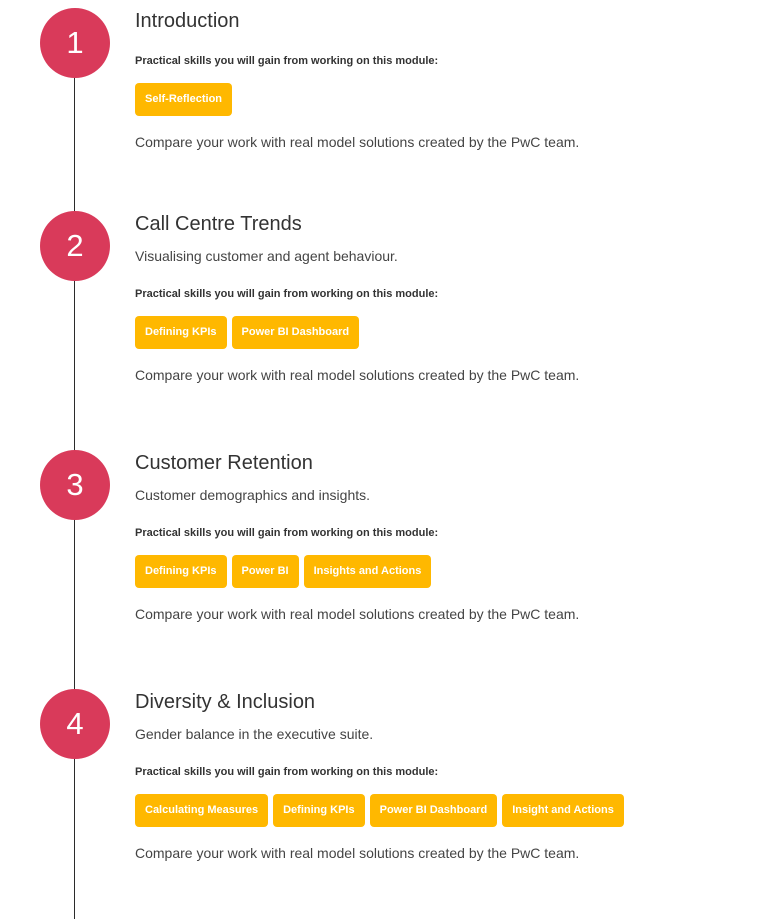 This screenshot has width=778, height=919. I want to click on skill-tag: Power BI, so click(265, 571).